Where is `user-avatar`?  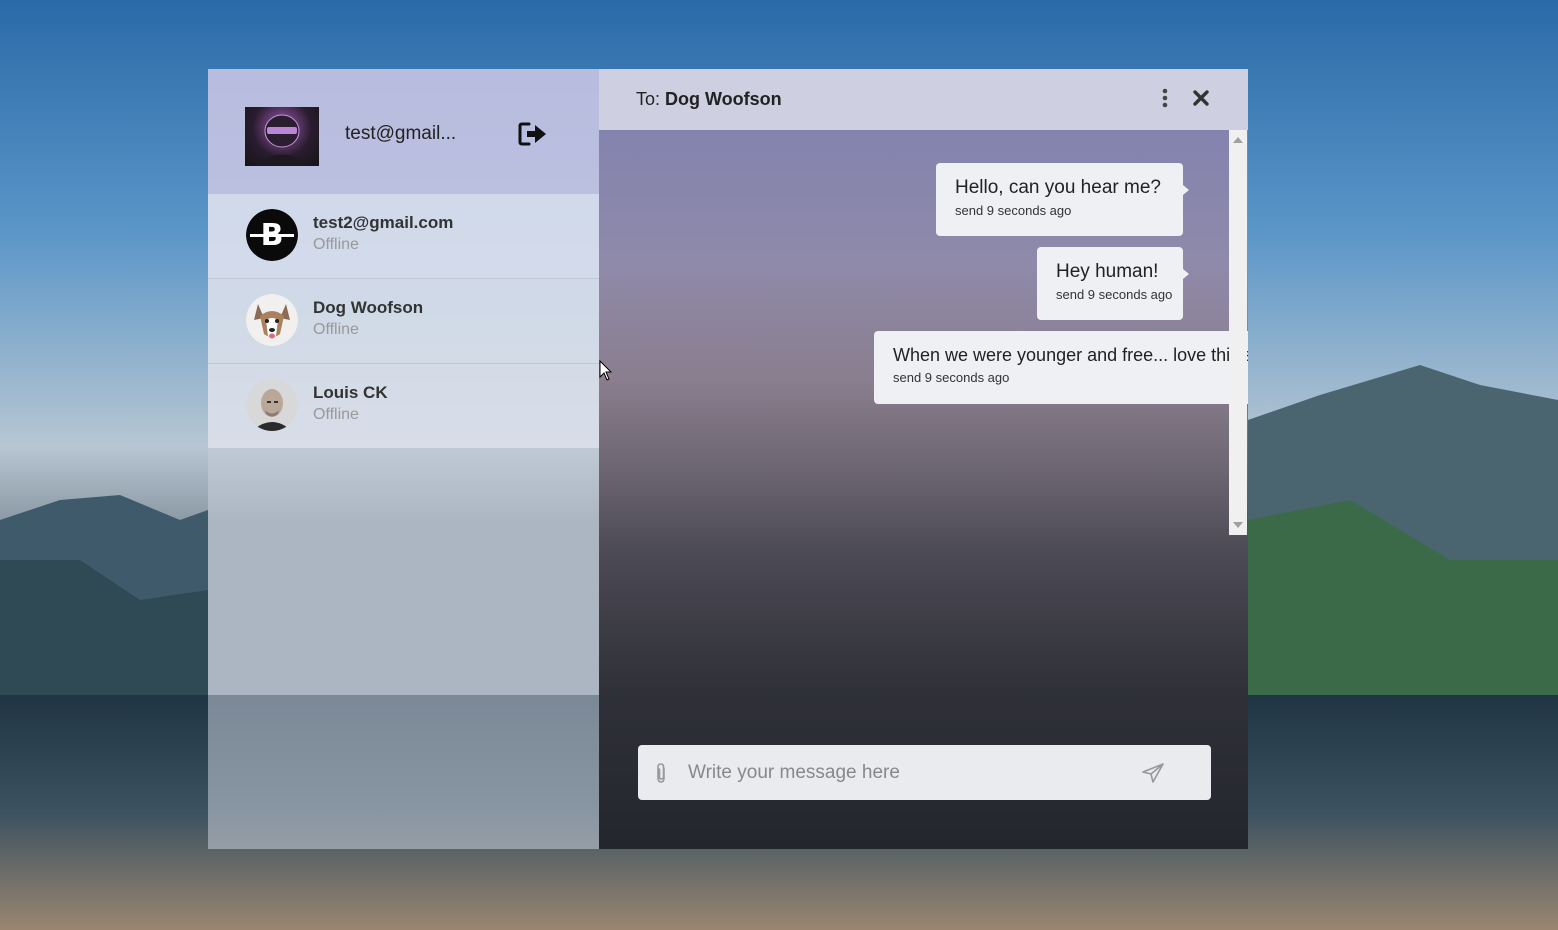
user-avatar is located at coordinates (282, 136).